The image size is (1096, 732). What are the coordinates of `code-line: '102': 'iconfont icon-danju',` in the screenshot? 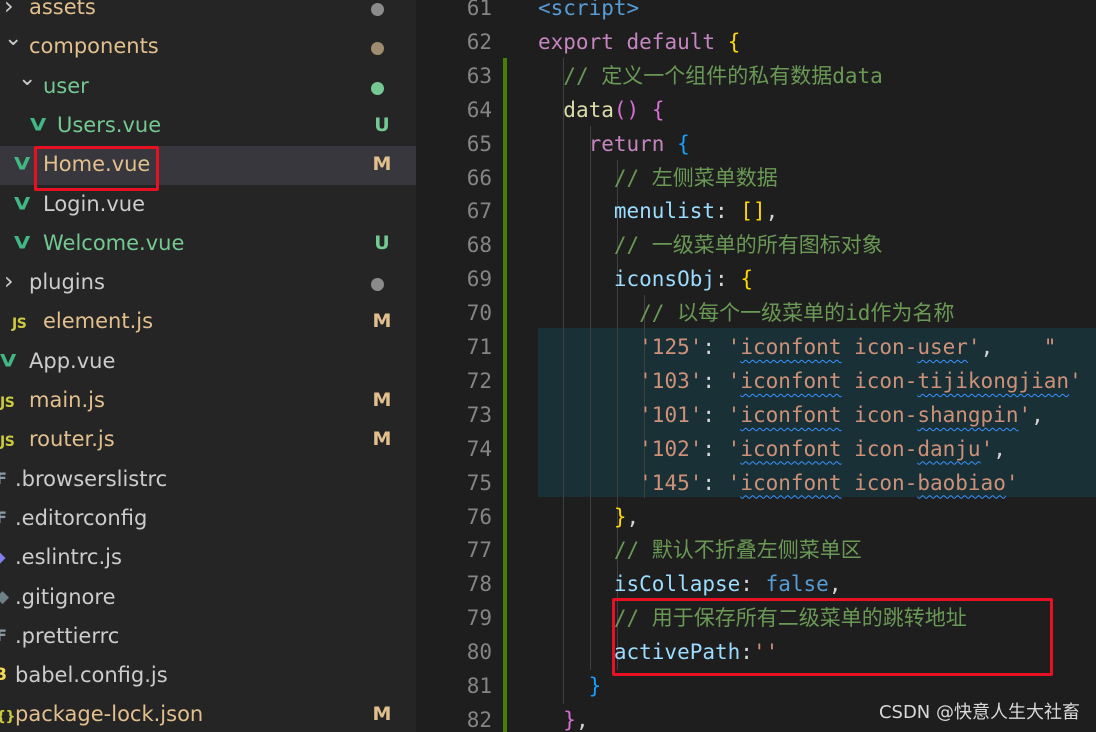 It's located at (772, 449).